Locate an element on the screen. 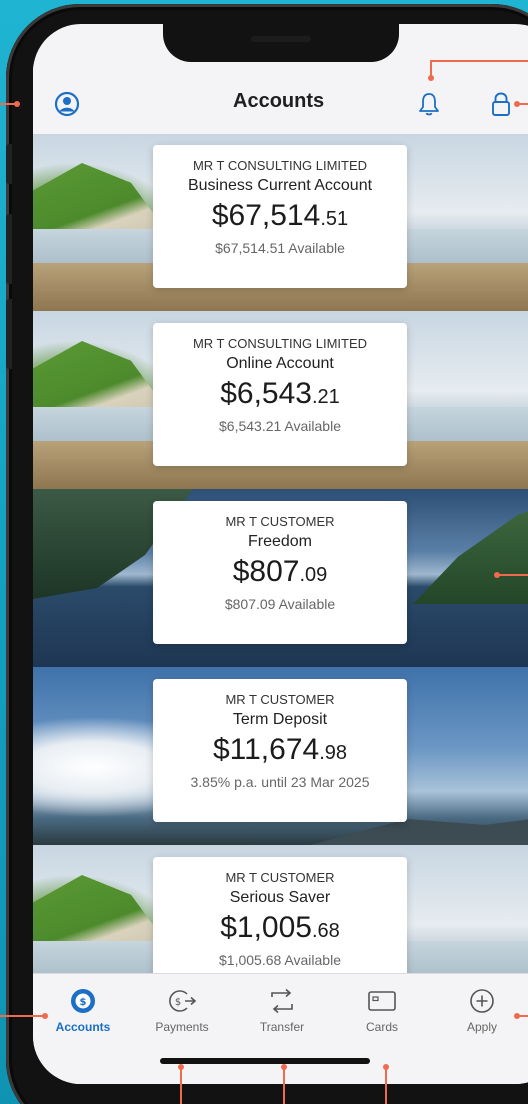 Image resolution: width=528 pixels, height=1104 pixels. tab-apply: Apply is located at coordinates (482, 1011).